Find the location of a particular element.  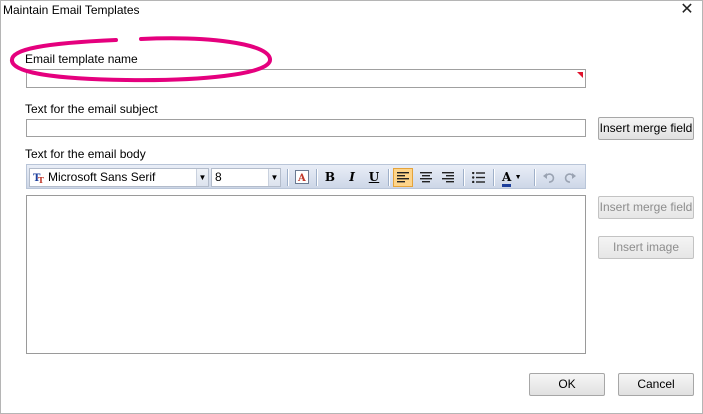

insert-merge-field-subject-button: Insert merge field is located at coordinates (646, 128).